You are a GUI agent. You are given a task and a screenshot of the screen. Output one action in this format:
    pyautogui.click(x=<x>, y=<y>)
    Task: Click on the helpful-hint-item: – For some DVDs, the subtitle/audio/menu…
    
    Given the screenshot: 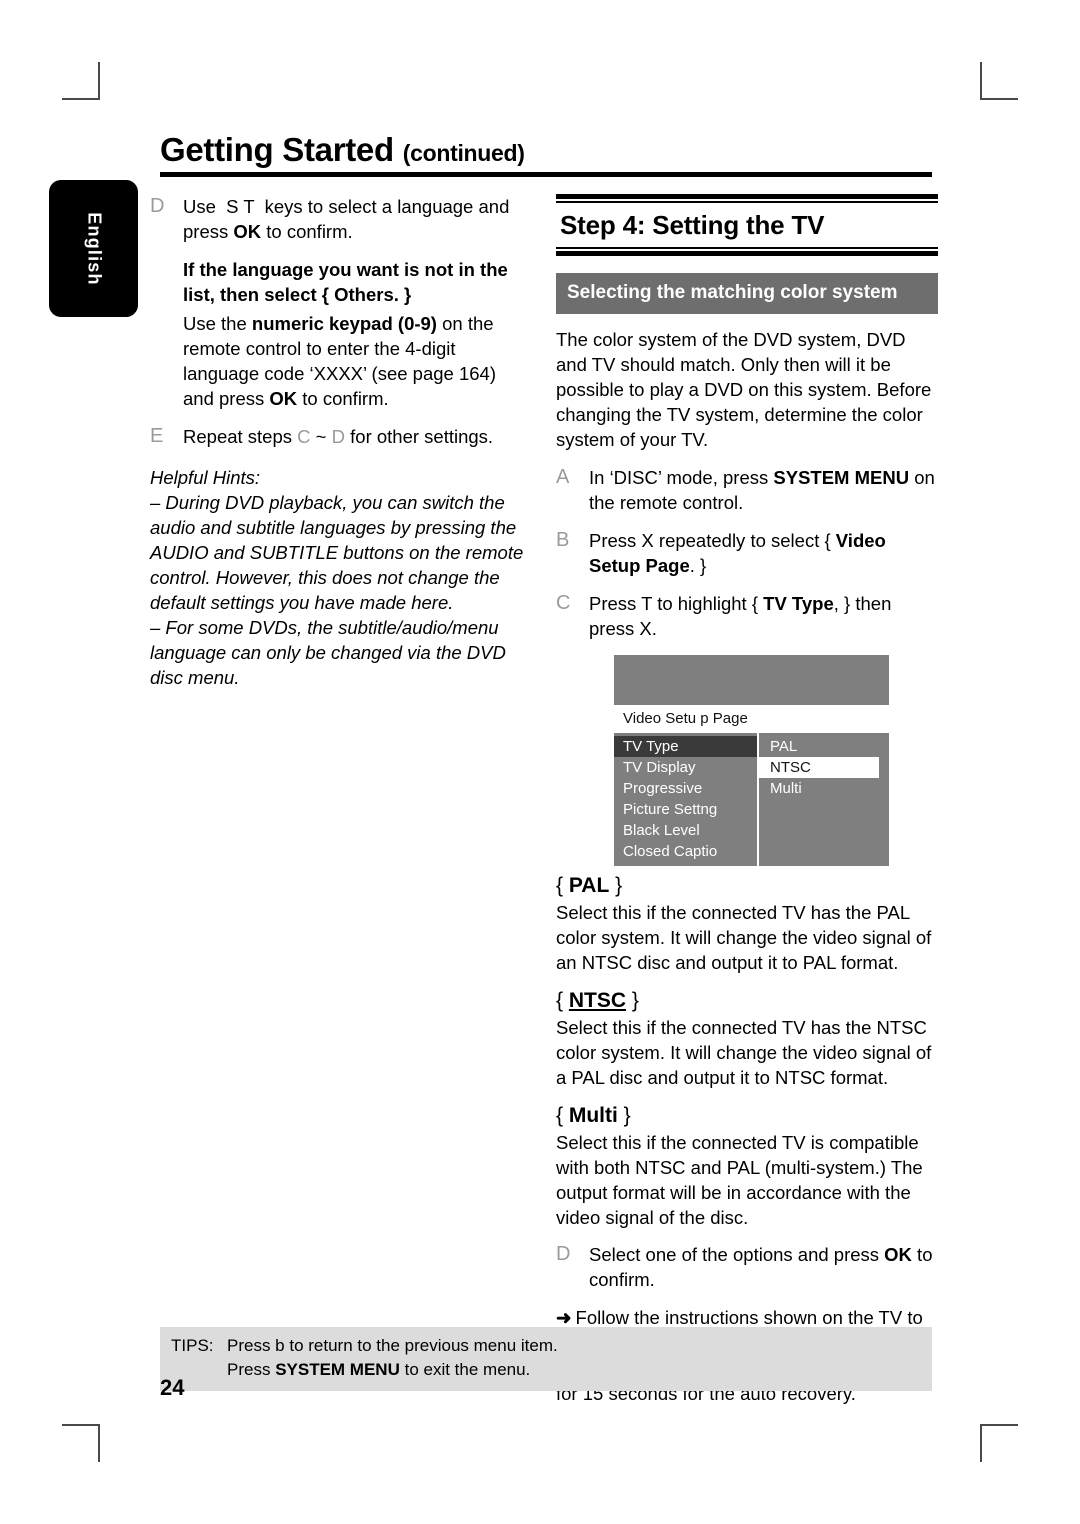 What is the action you would take?
    pyautogui.click(x=328, y=652)
    